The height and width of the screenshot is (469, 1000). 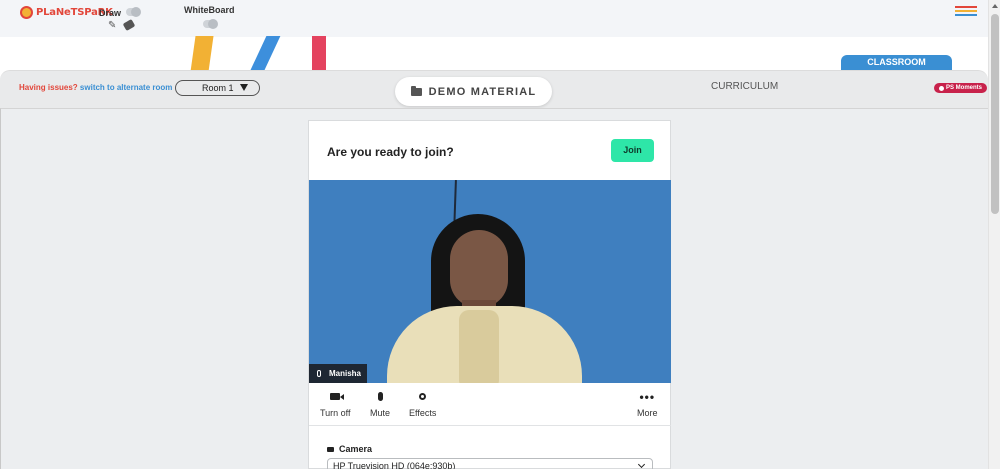 I want to click on demo-material-button: DEMO MATERIAL, so click(x=473, y=91).